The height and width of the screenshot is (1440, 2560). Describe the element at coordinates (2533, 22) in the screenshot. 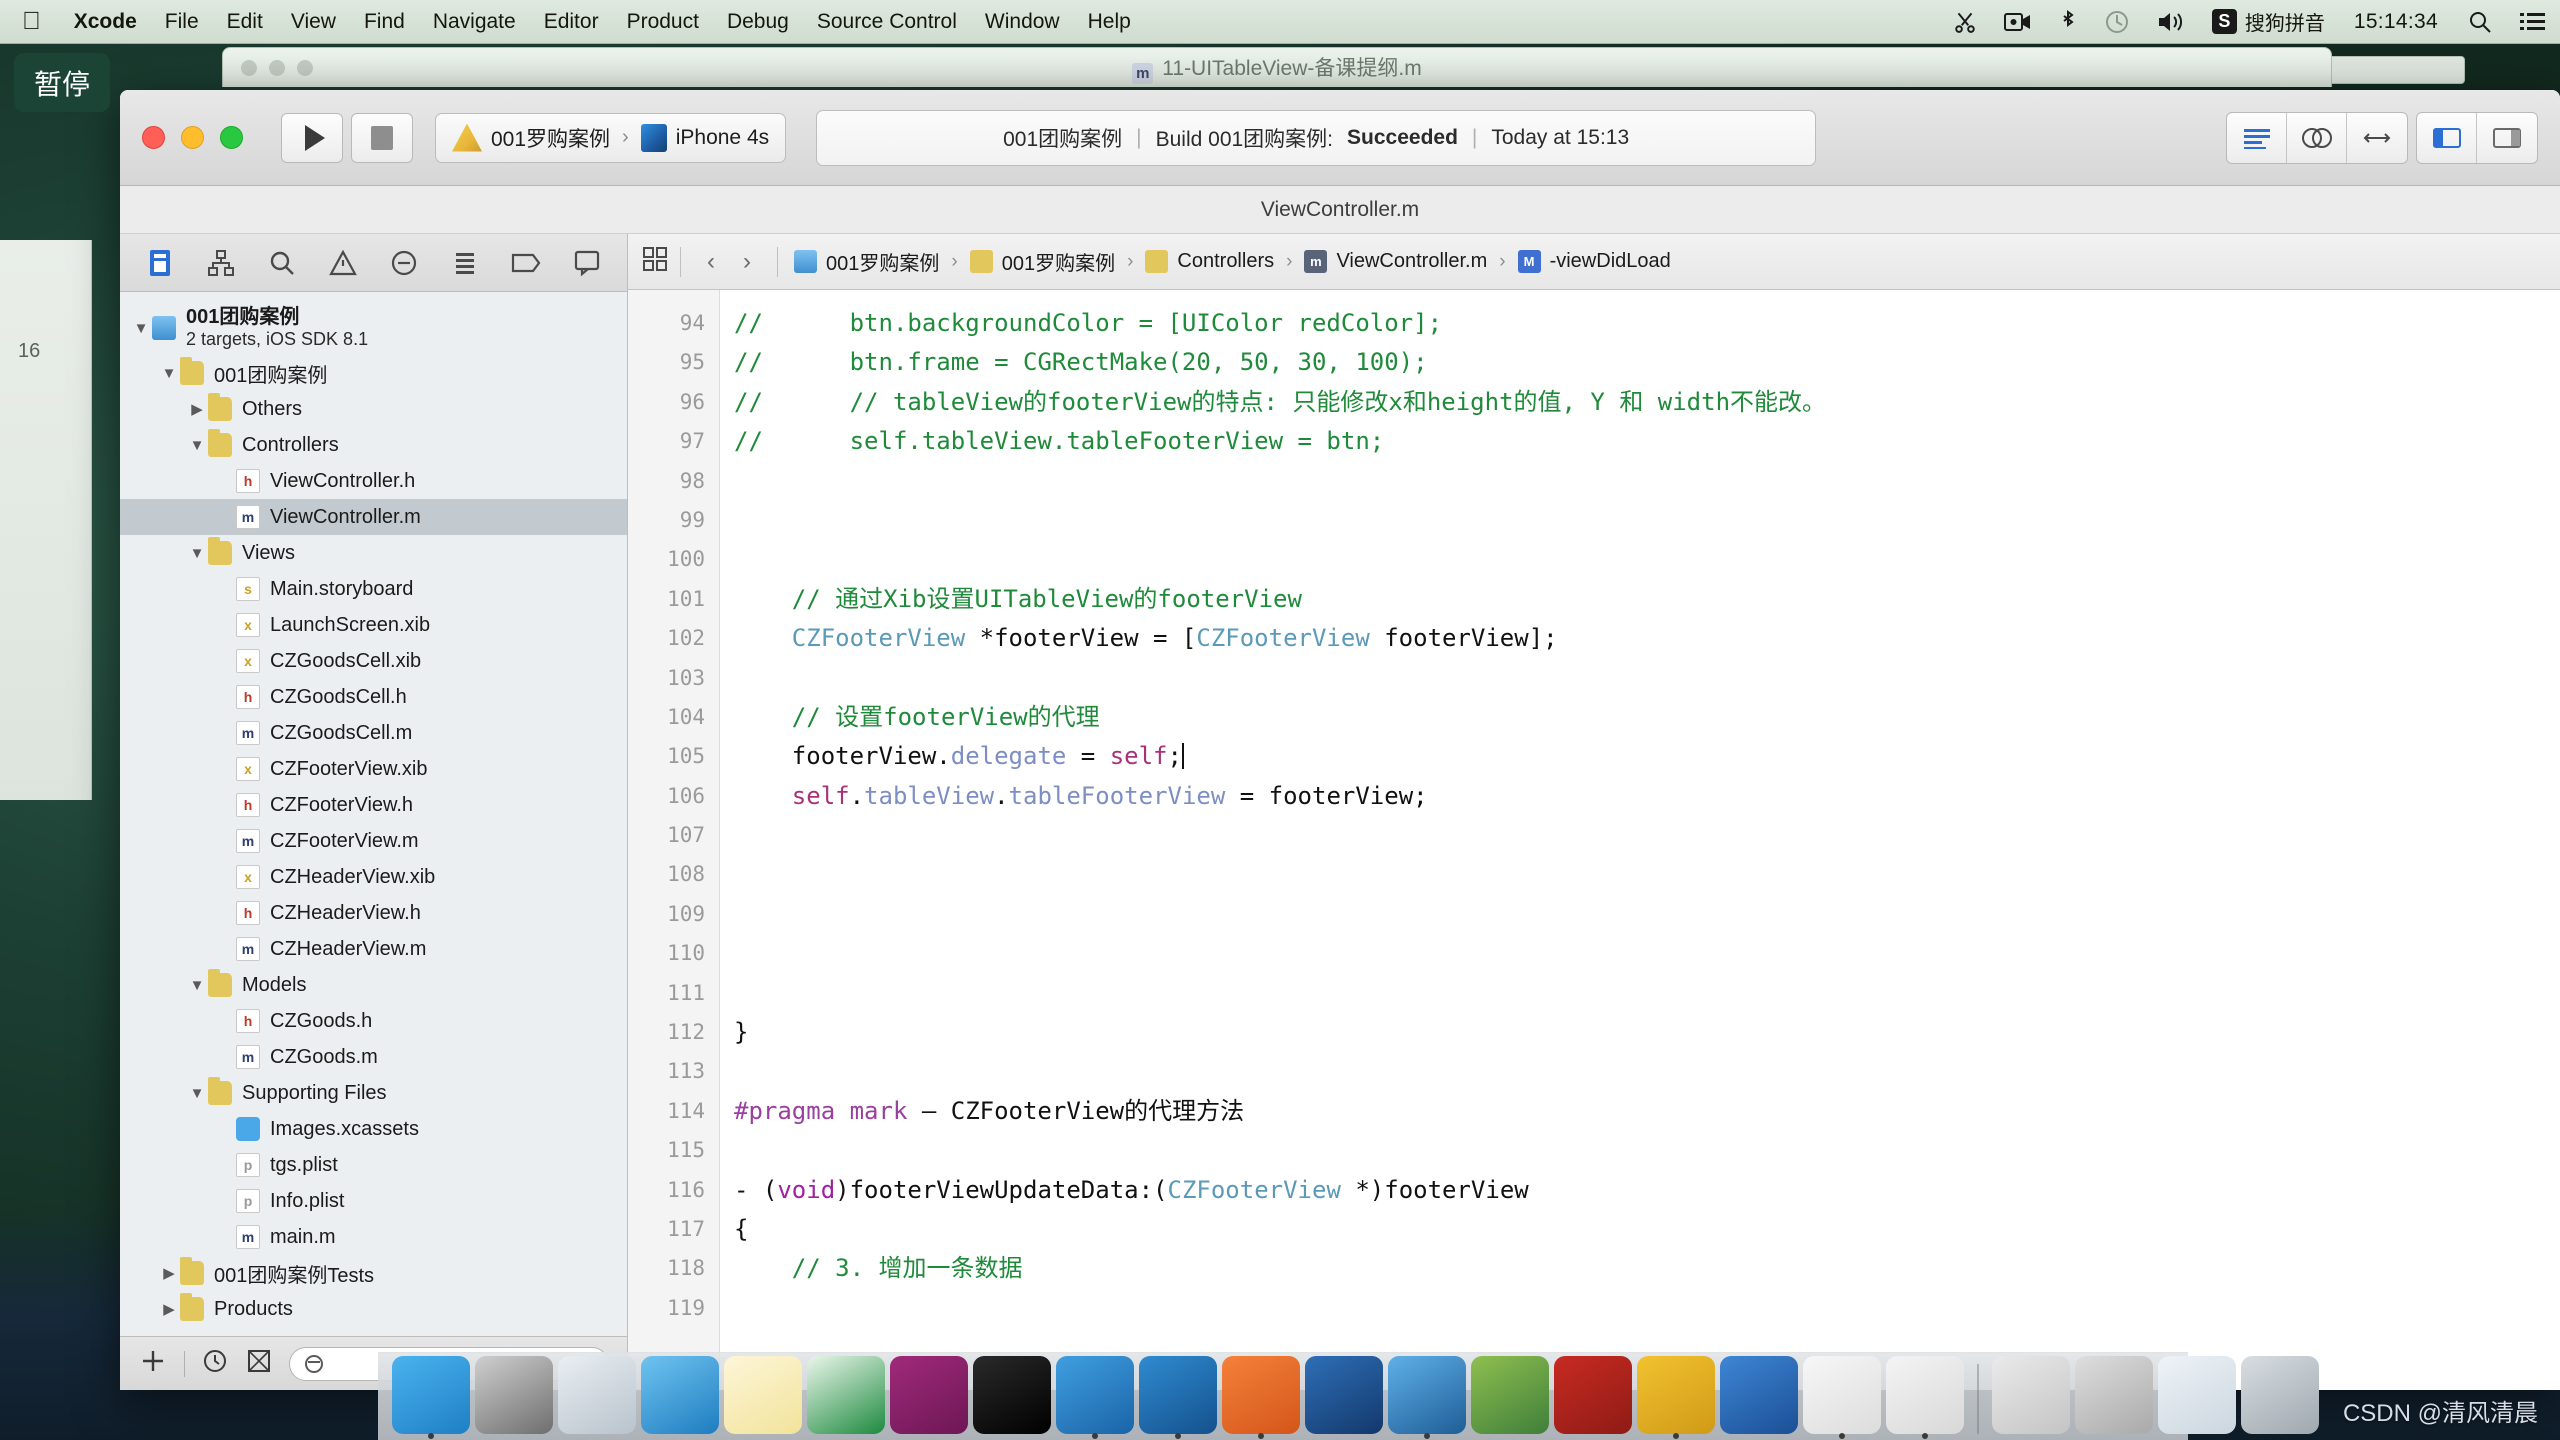

I see `list-icon` at that location.